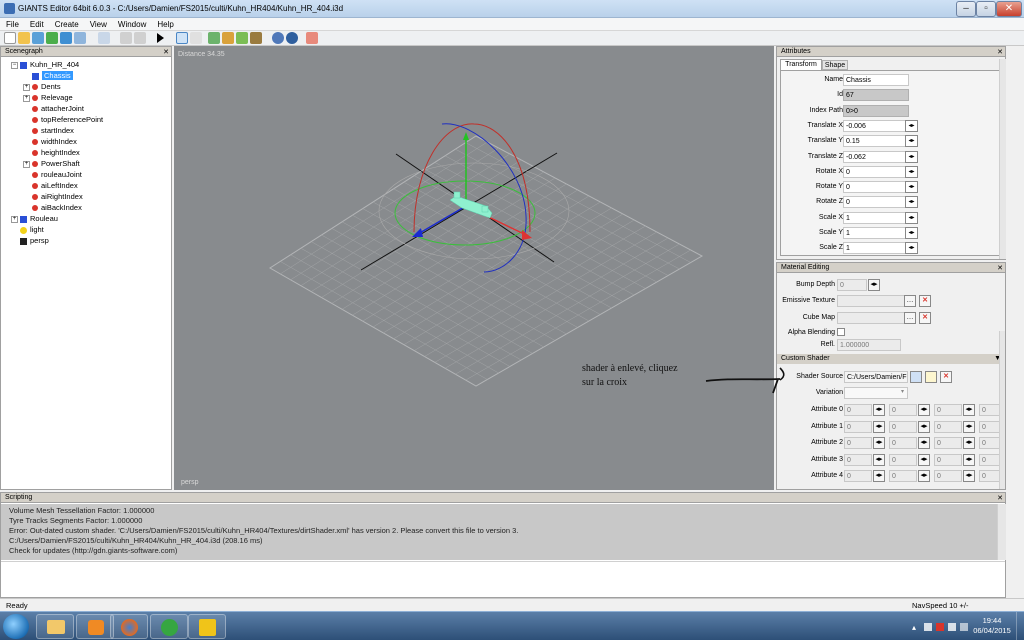  What do you see at coordinates (835, 65) in the screenshot?
I see `tab-shape: Shape` at bounding box center [835, 65].